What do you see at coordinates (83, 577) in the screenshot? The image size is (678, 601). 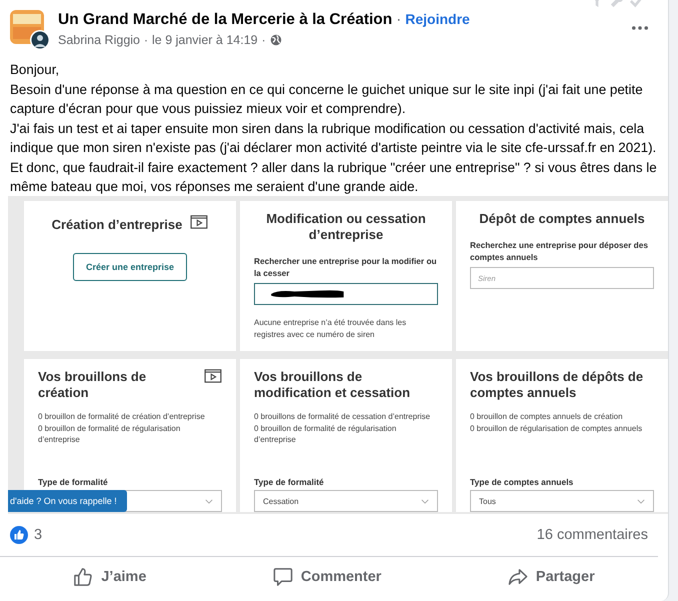 I see `thumbs-up-icon` at bounding box center [83, 577].